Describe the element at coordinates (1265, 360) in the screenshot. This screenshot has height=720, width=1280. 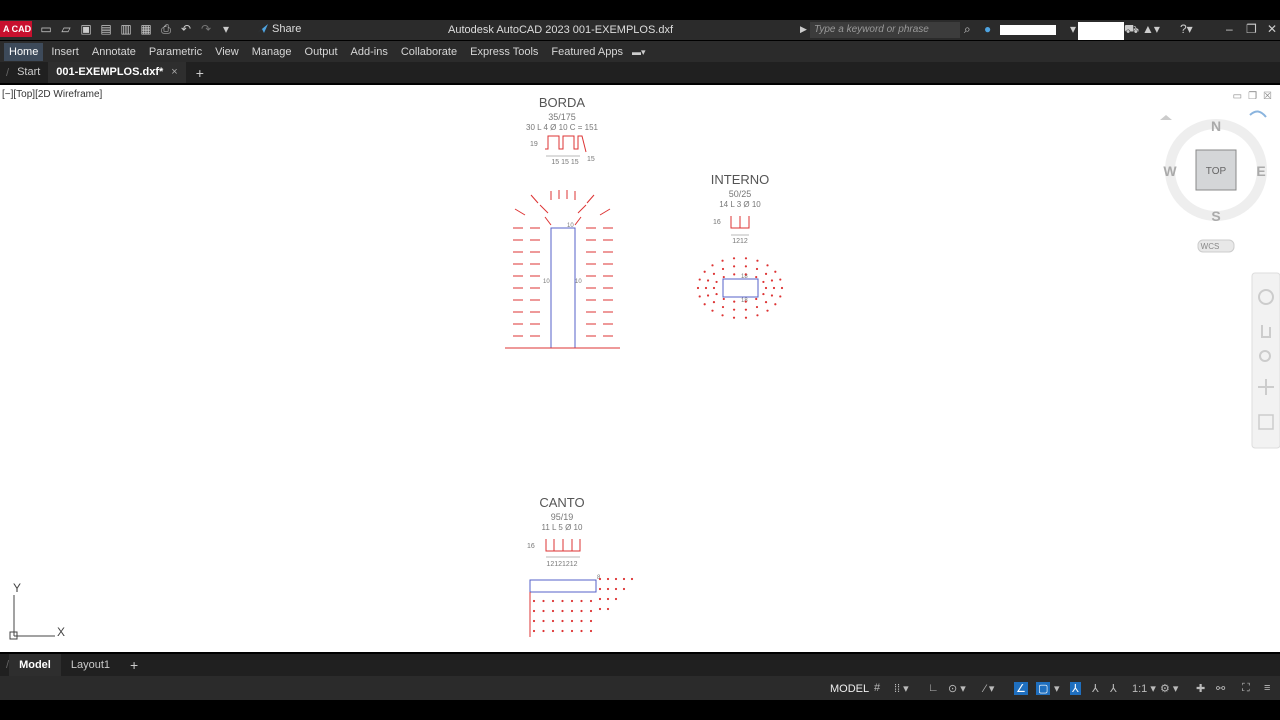
I see `navigation-bar` at that location.